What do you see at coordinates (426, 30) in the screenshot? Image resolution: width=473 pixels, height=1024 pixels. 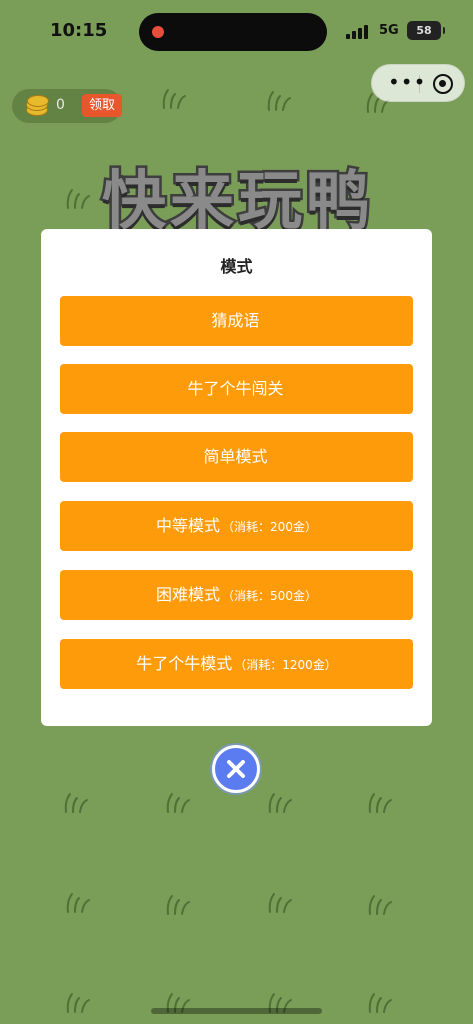 I see `battery-icon: 58` at bounding box center [426, 30].